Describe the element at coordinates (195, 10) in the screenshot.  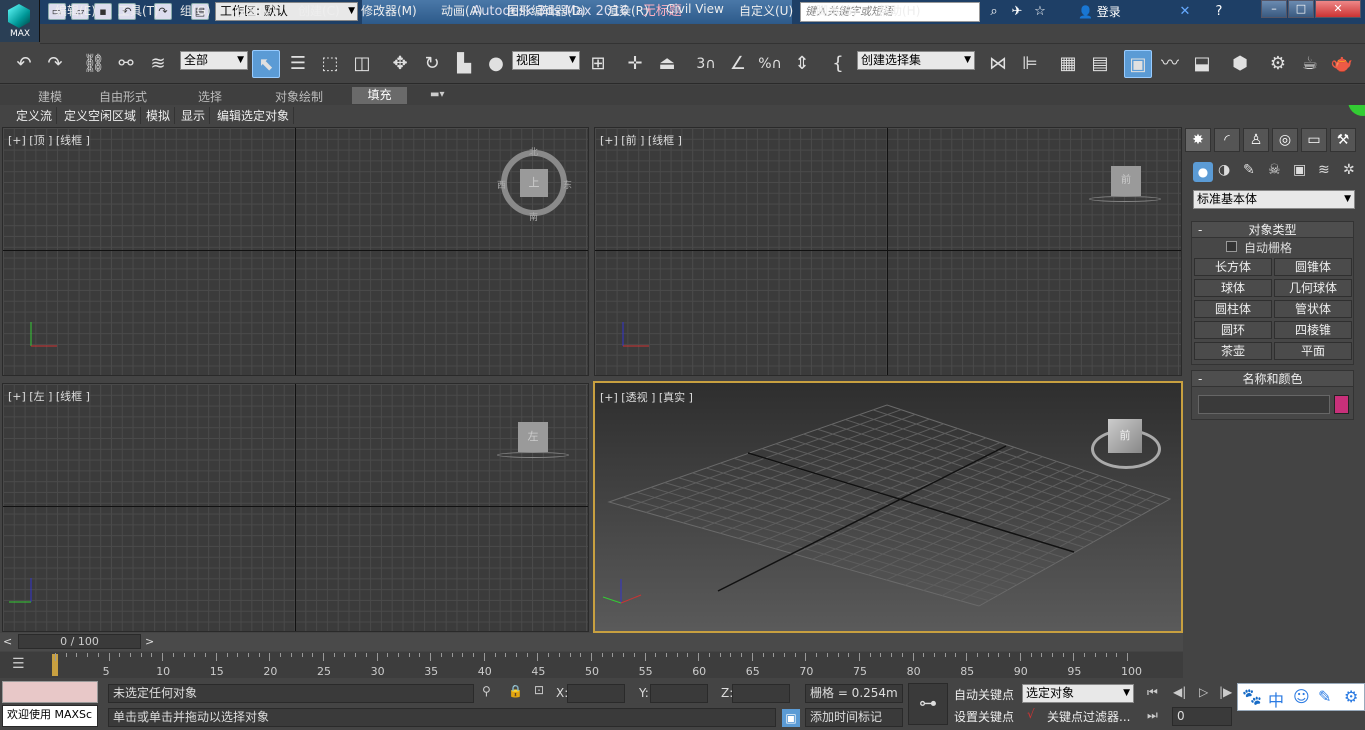
I see `menu-group: 组(G)` at that location.